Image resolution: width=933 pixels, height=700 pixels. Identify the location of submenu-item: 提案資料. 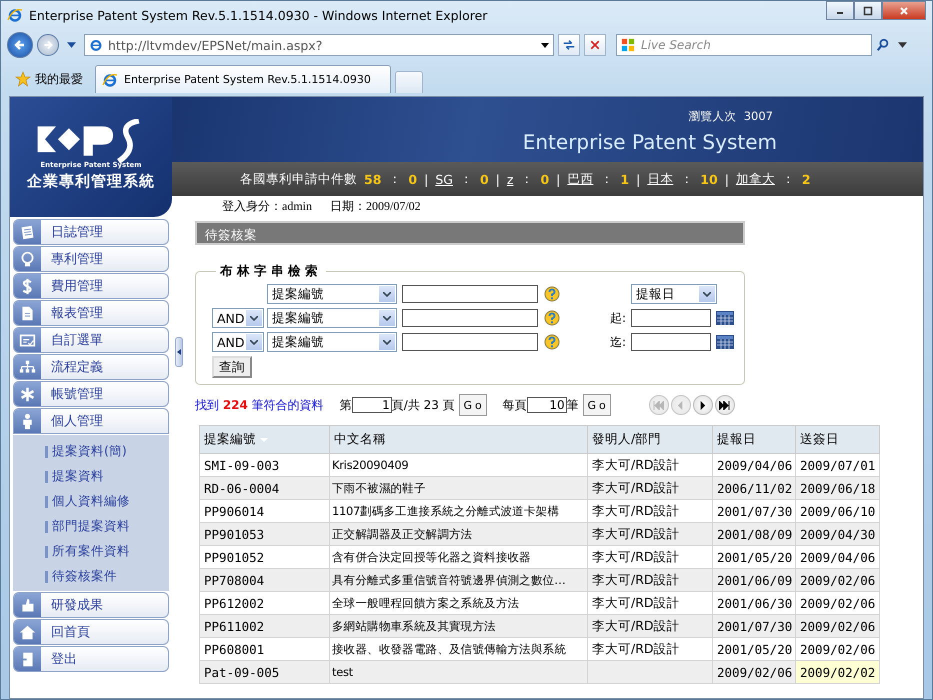
(91, 476).